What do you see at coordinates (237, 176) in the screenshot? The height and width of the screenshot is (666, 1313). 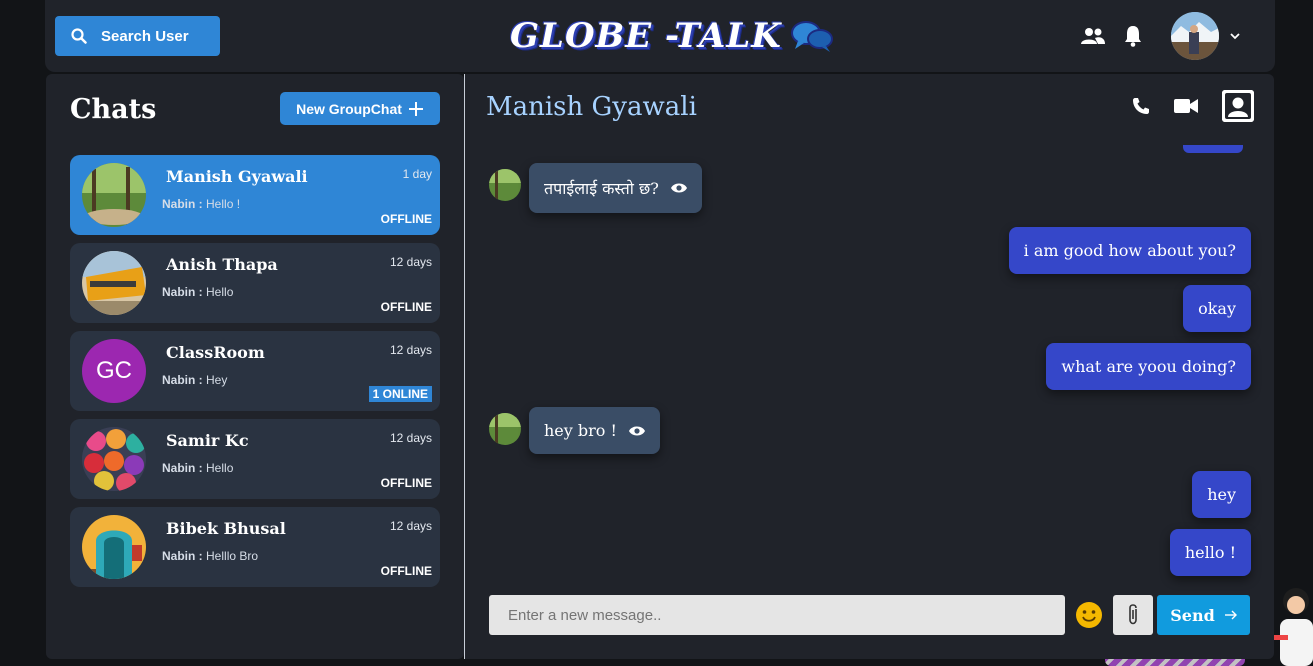 I see `chat-name: Manish Gyawali` at bounding box center [237, 176].